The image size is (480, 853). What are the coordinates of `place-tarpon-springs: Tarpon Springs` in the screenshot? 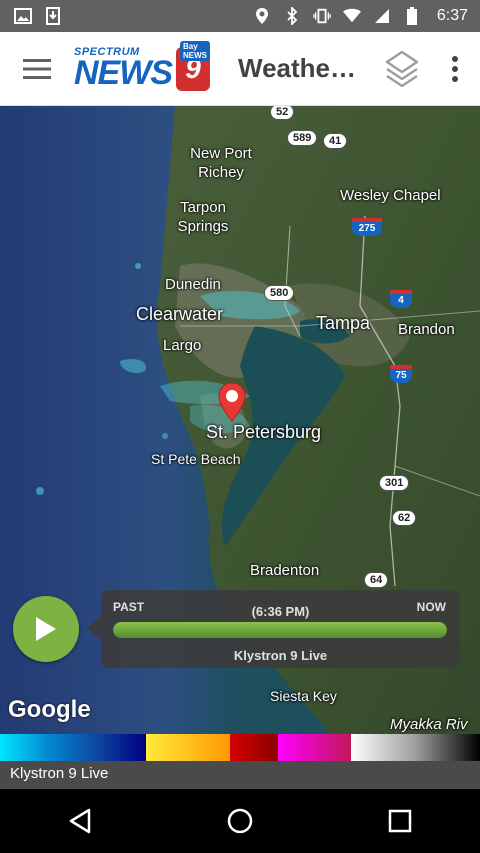 It's located at (203, 217).